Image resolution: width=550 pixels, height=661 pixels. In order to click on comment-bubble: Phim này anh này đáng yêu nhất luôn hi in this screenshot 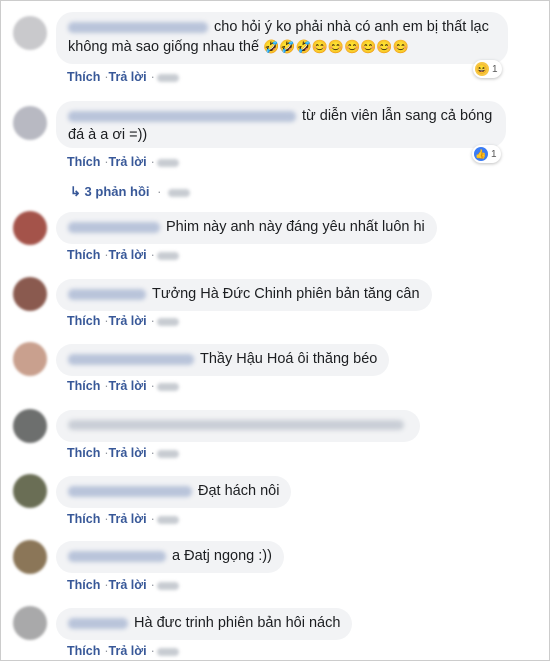, I will do `click(246, 228)`.